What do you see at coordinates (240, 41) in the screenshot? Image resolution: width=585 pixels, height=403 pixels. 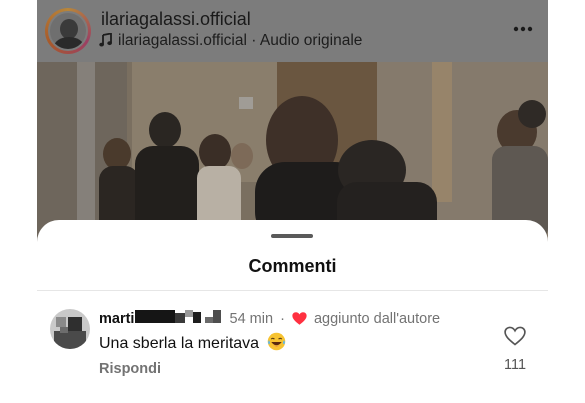 I see `post-audio-link: ilariagalassi.official · Audio originale` at bounding box center [240, 41].